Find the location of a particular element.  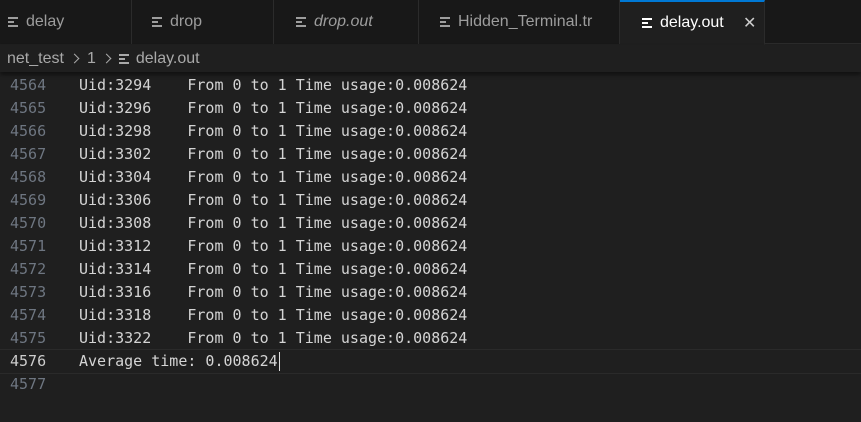

line-number: 4571 is located at coordinates (28, 246).